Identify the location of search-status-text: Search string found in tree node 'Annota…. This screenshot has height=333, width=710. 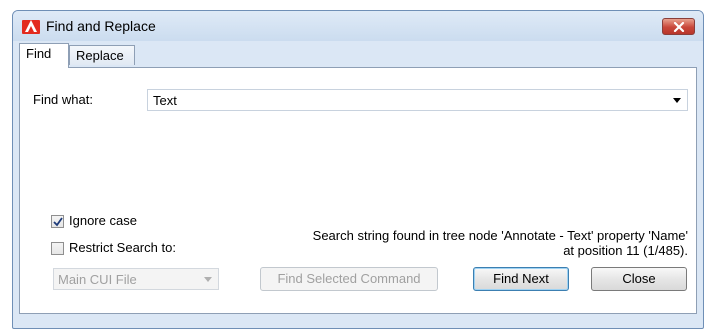
(474, 243).